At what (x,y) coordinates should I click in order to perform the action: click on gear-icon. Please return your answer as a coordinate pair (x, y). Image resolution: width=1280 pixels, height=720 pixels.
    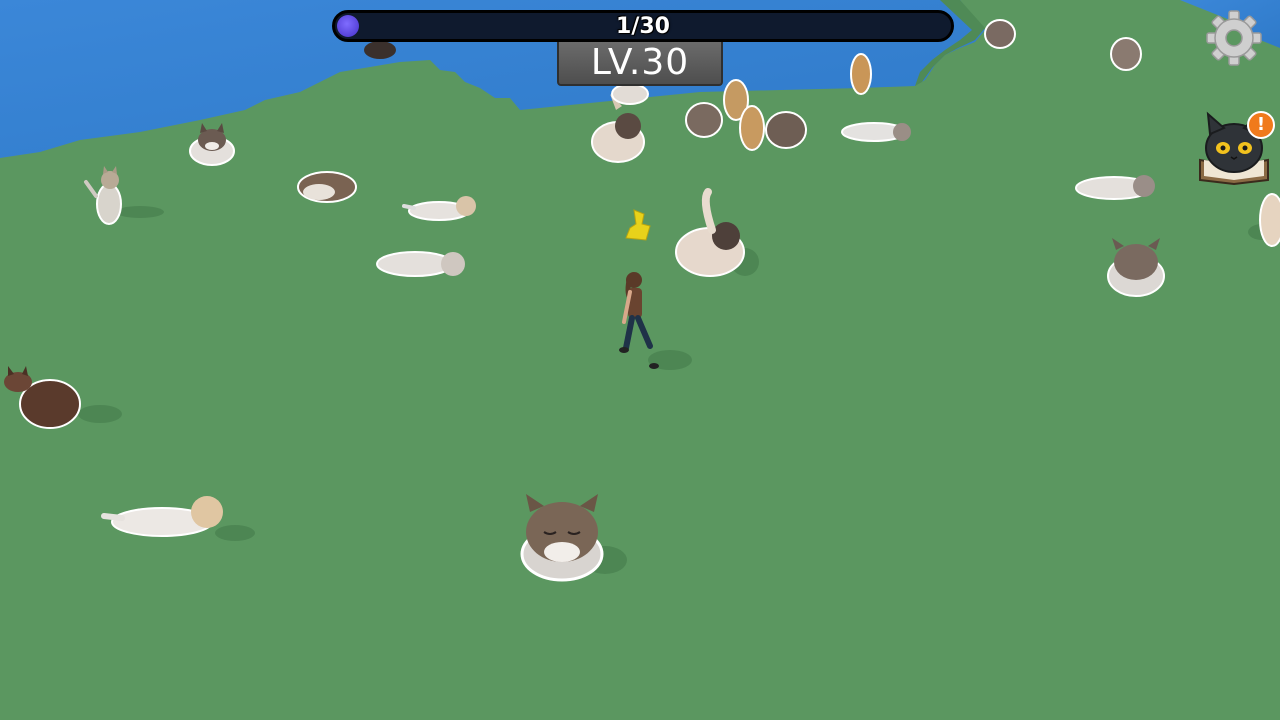
    Looking at the image, I should click on (1234, 38).